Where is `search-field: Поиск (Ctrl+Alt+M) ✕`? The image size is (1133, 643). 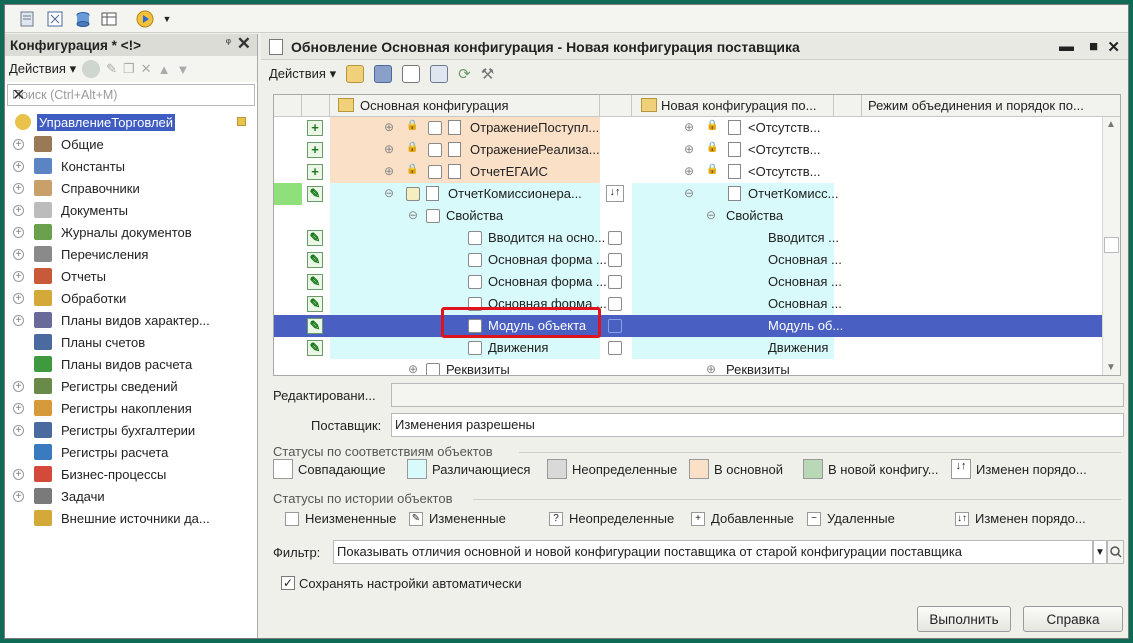
search-field: Поиск (Ctrl+Alt+M) ✕ is located at coordinates (131, 95).